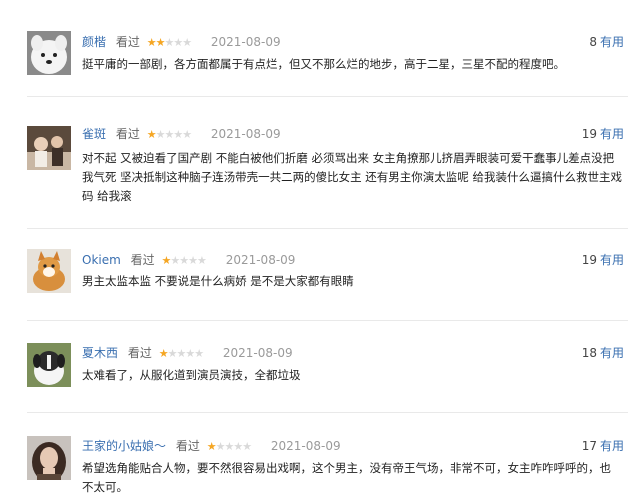  I want to click on username-link: 颜楷, so click(94, 42).